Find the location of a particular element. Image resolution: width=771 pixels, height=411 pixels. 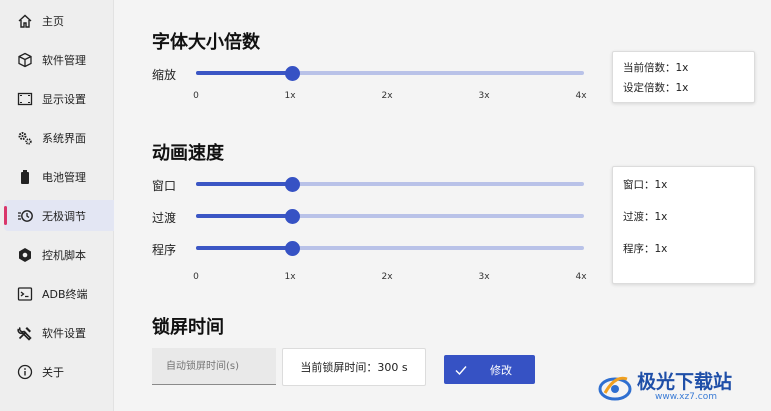

sidebar-item-software-management: 软件管理 is located at coordinates (57, 59).